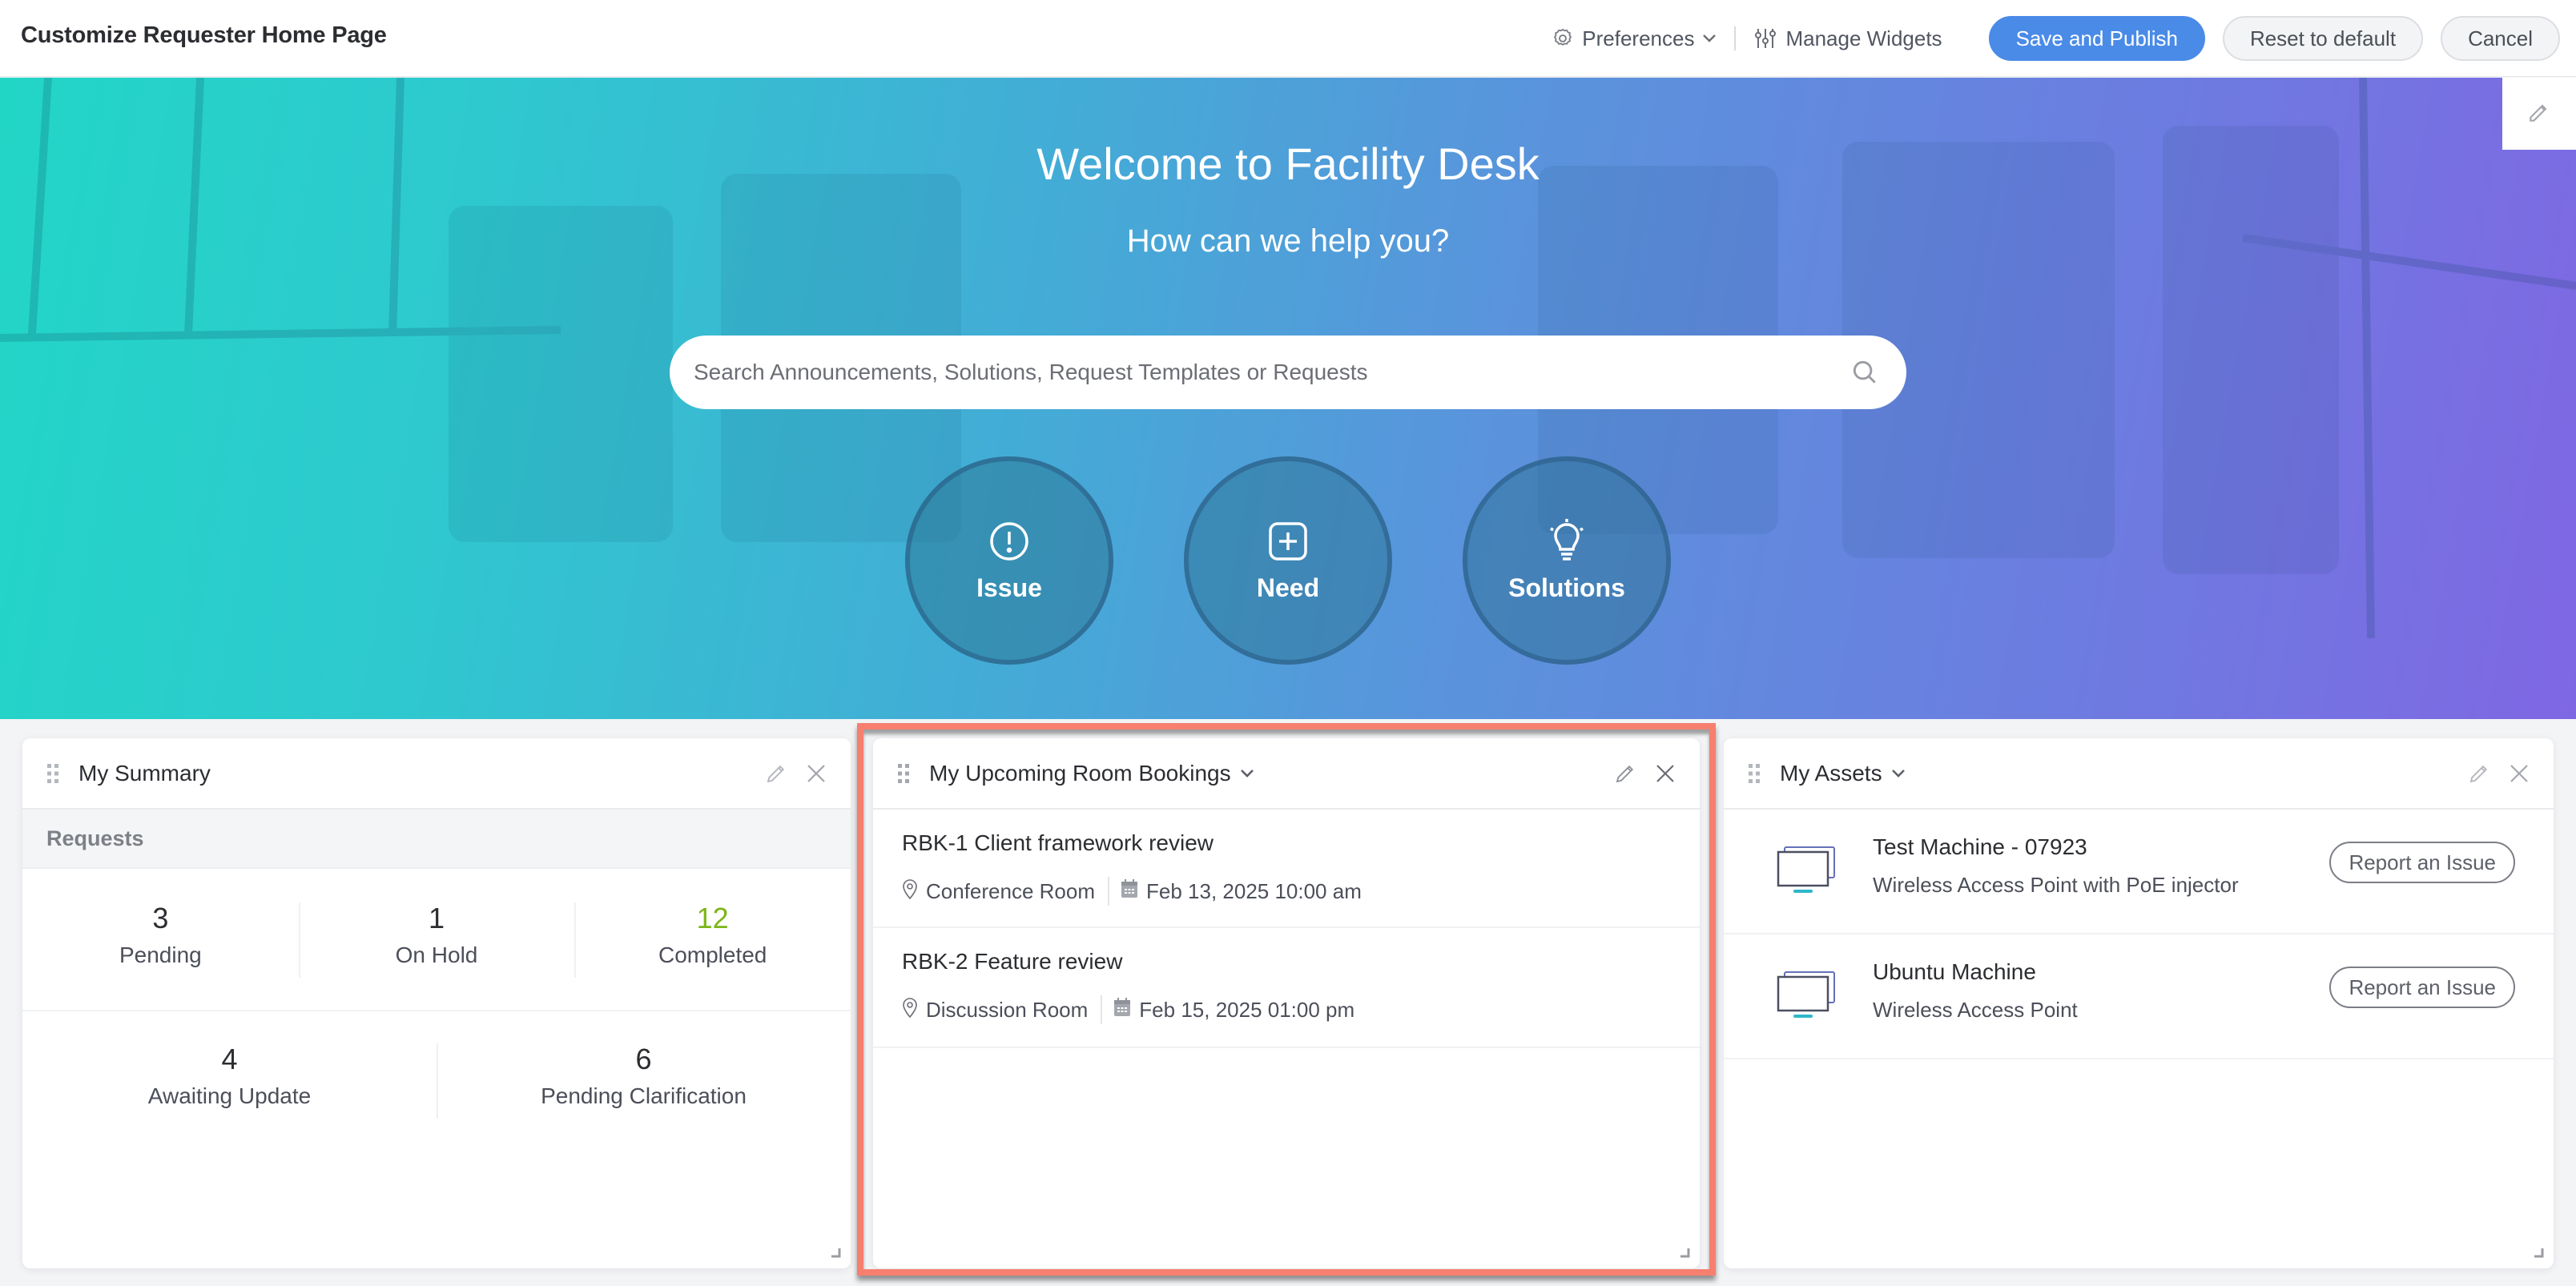 The height and width of the screenshot is (1286, 2576). What do you see at coordinates (436, 774) in the screenshot?
I see `widget-header: My Summary` at bounding box center [436, 774].